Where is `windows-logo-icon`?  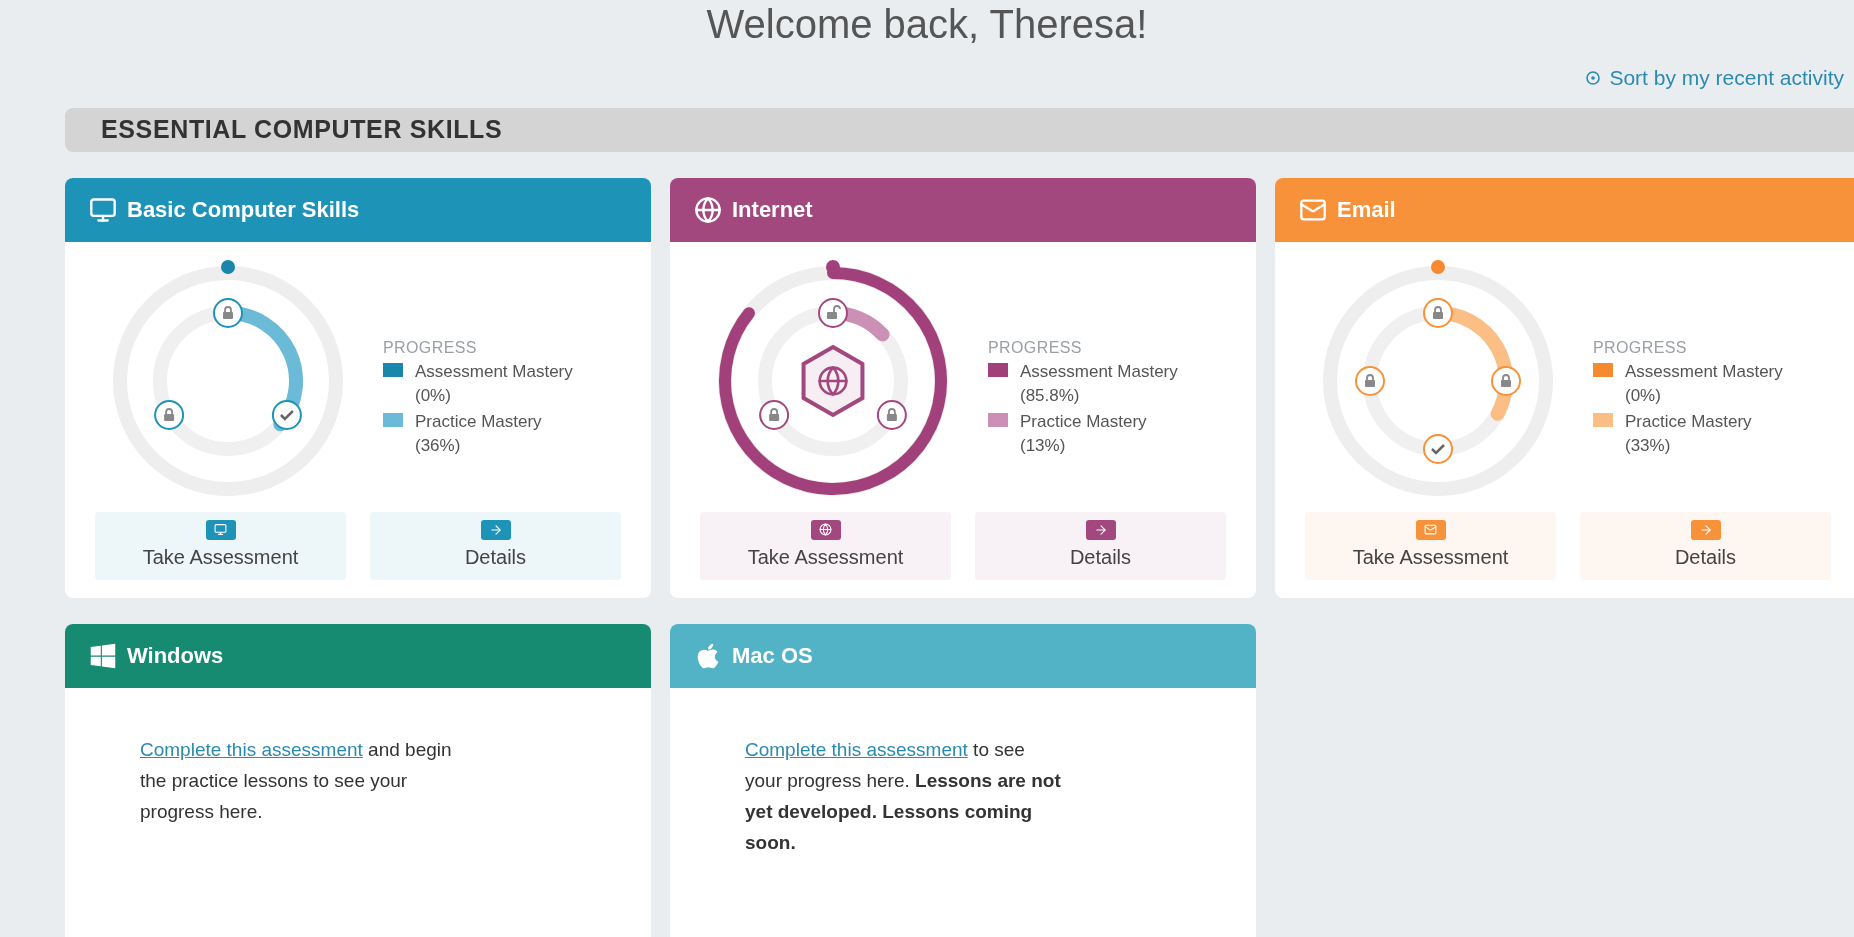 windows-logo-icon is located at coordinates (103, 655).